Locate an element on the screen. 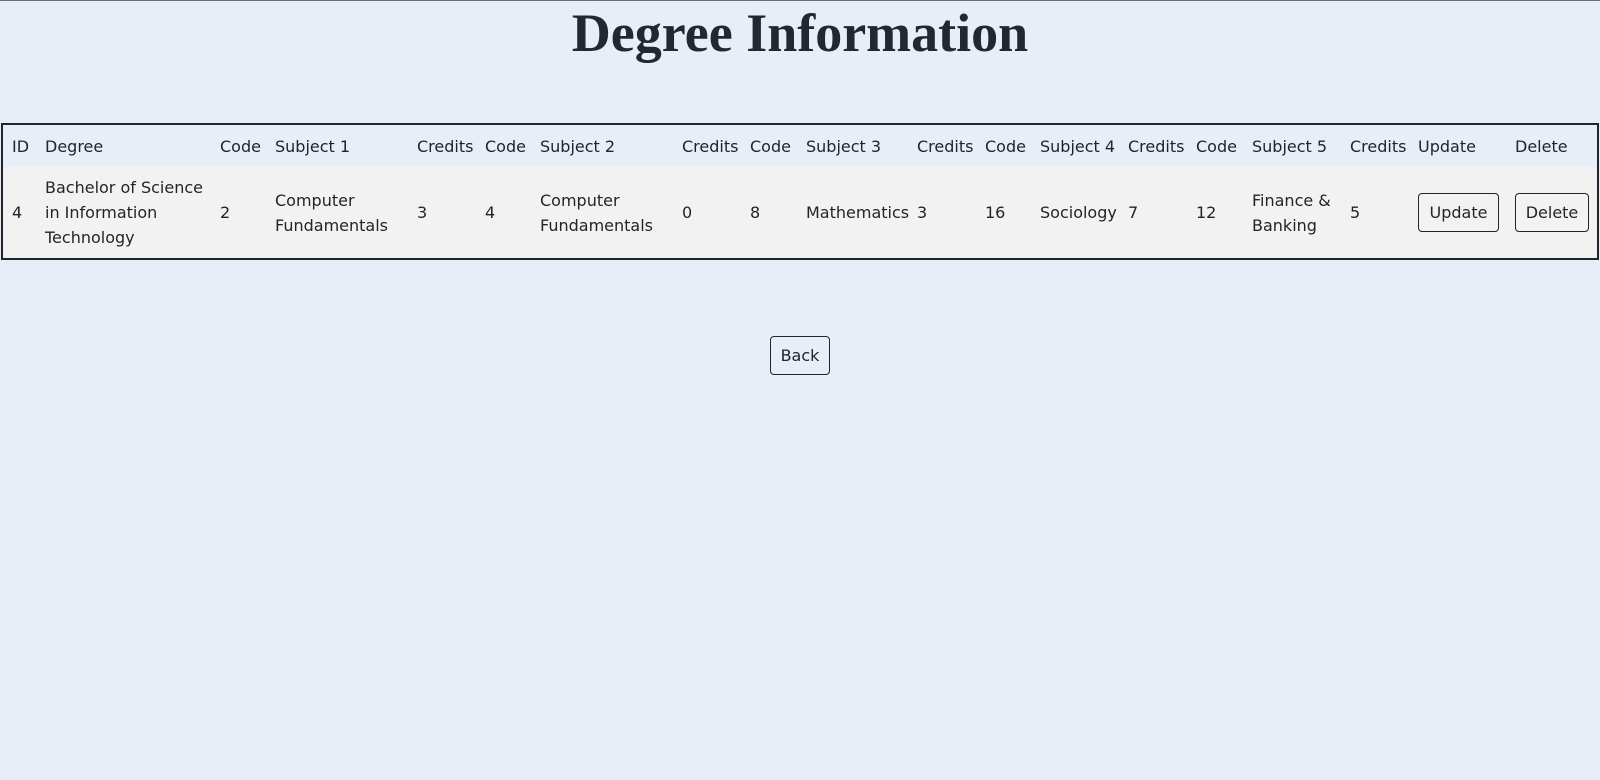  cell-code-3: 8 is located at coordinates (755, 212).